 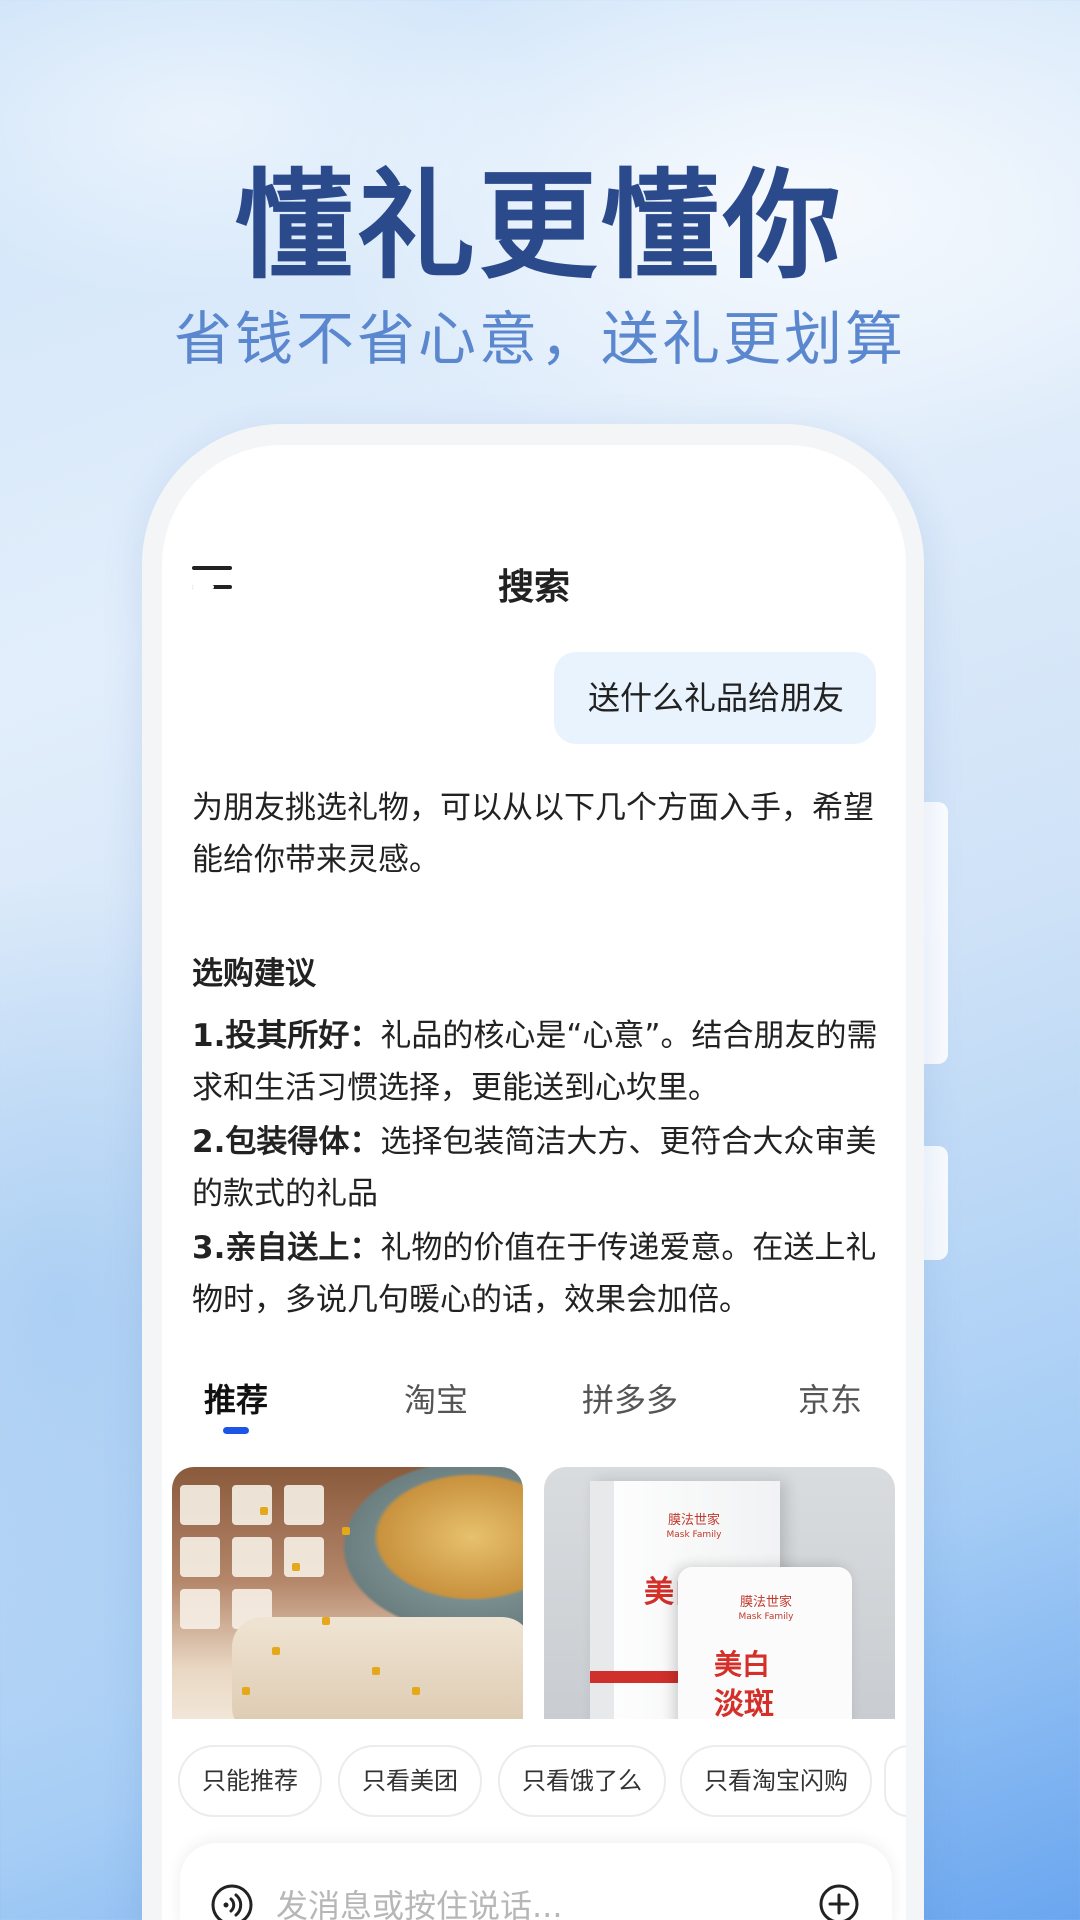 I want to click on tab-taobao: 淘宝, so click(x=436, y=1398).